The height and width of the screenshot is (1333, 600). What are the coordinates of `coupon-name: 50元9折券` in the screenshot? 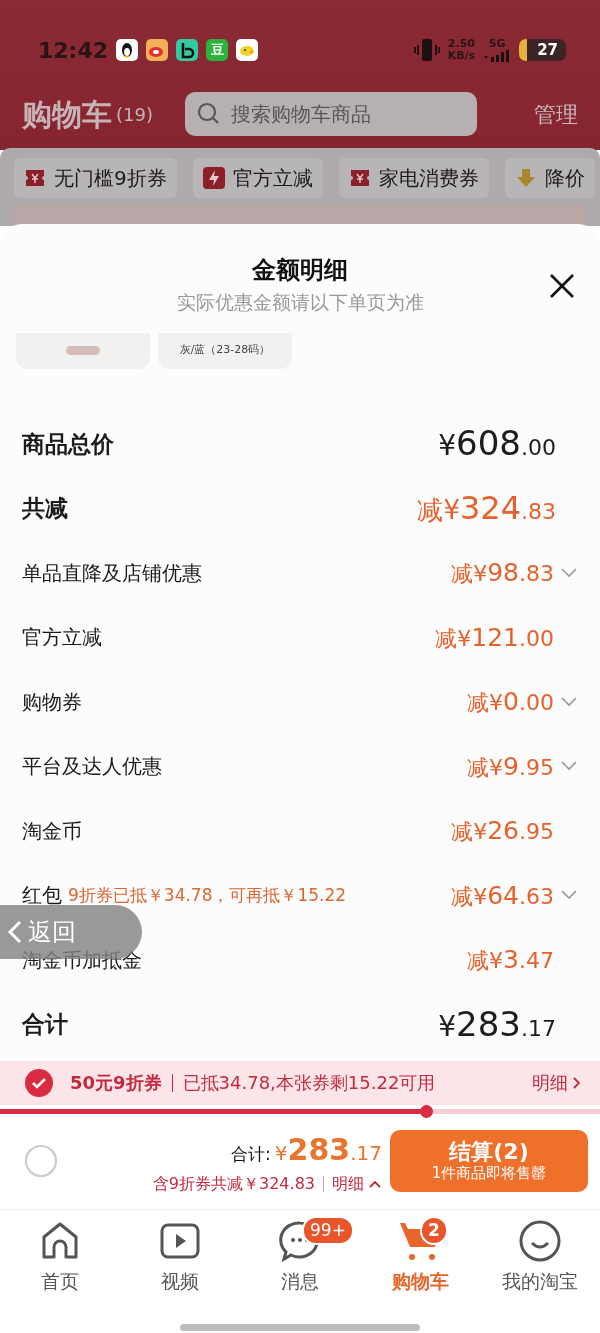 It's located at (116, 1083).